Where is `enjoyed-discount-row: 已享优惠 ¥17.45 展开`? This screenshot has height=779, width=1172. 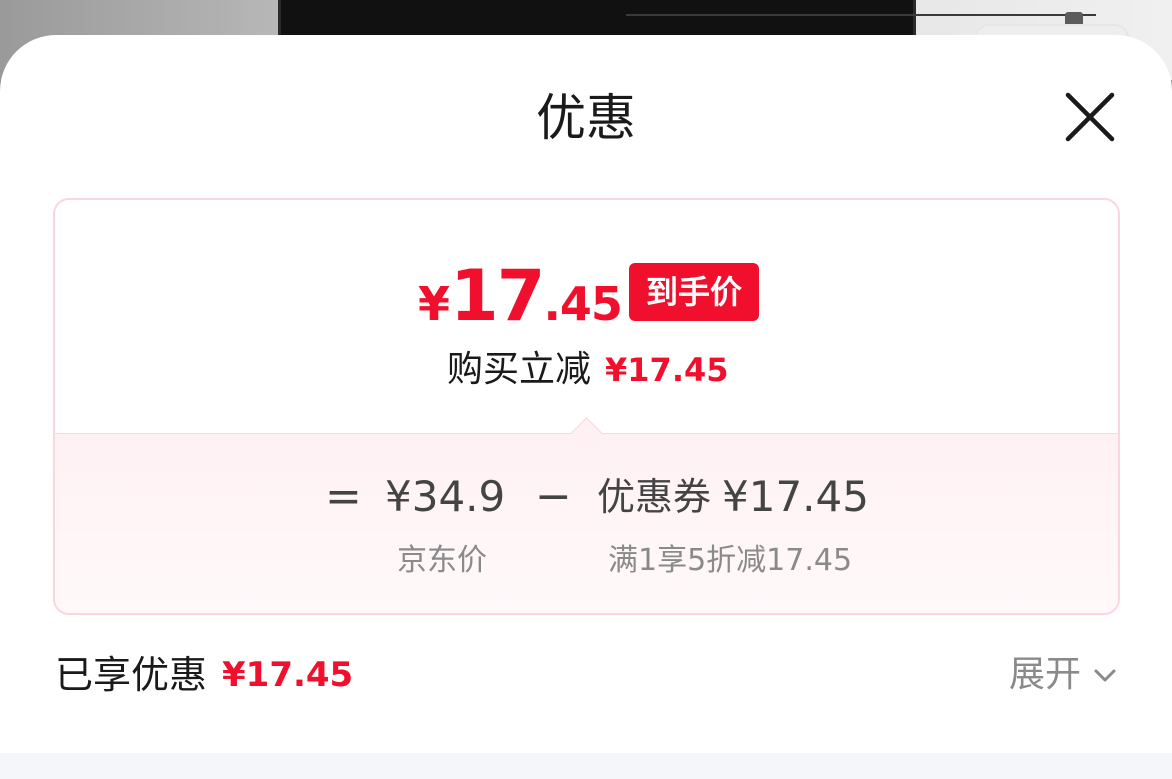
enjoyed-discount-row: 已享优惠 ¥17.45 展开 is located at coordinates (587, 675).